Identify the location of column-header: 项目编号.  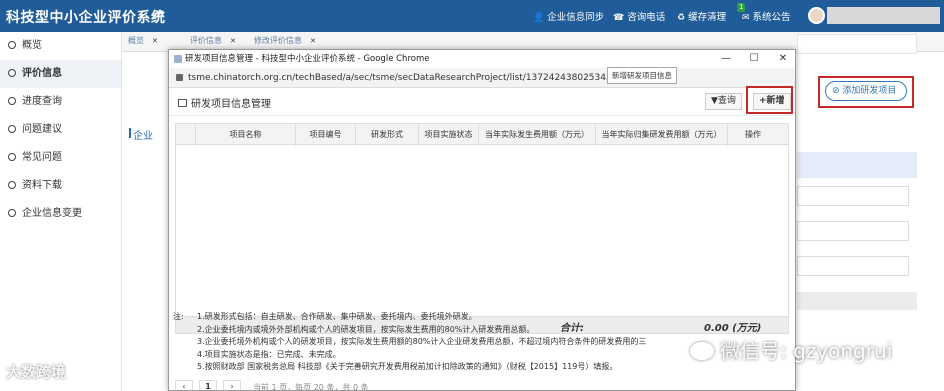
(326, 135).